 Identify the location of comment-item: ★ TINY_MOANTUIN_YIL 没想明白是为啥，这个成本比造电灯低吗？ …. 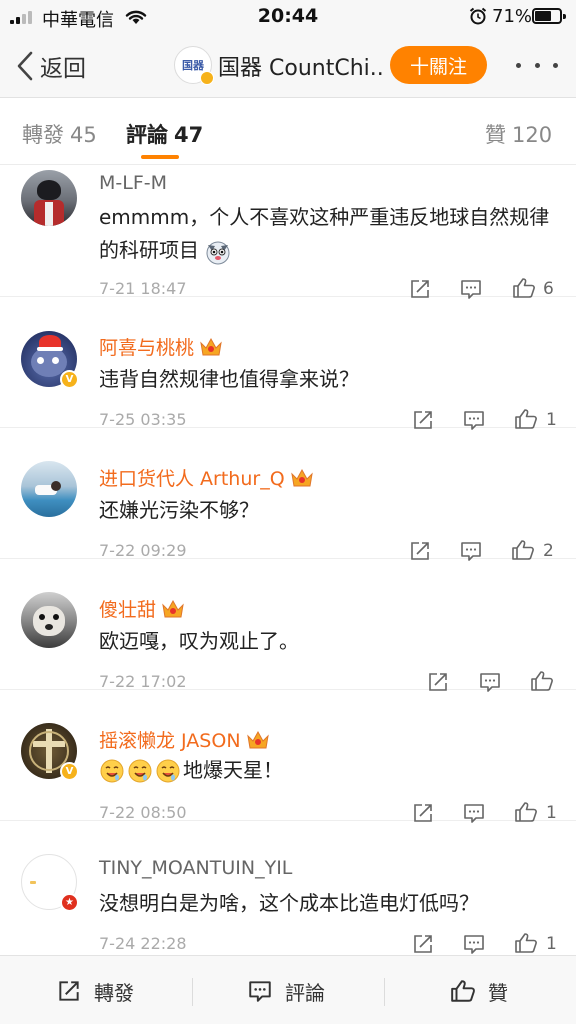
(288, 887).